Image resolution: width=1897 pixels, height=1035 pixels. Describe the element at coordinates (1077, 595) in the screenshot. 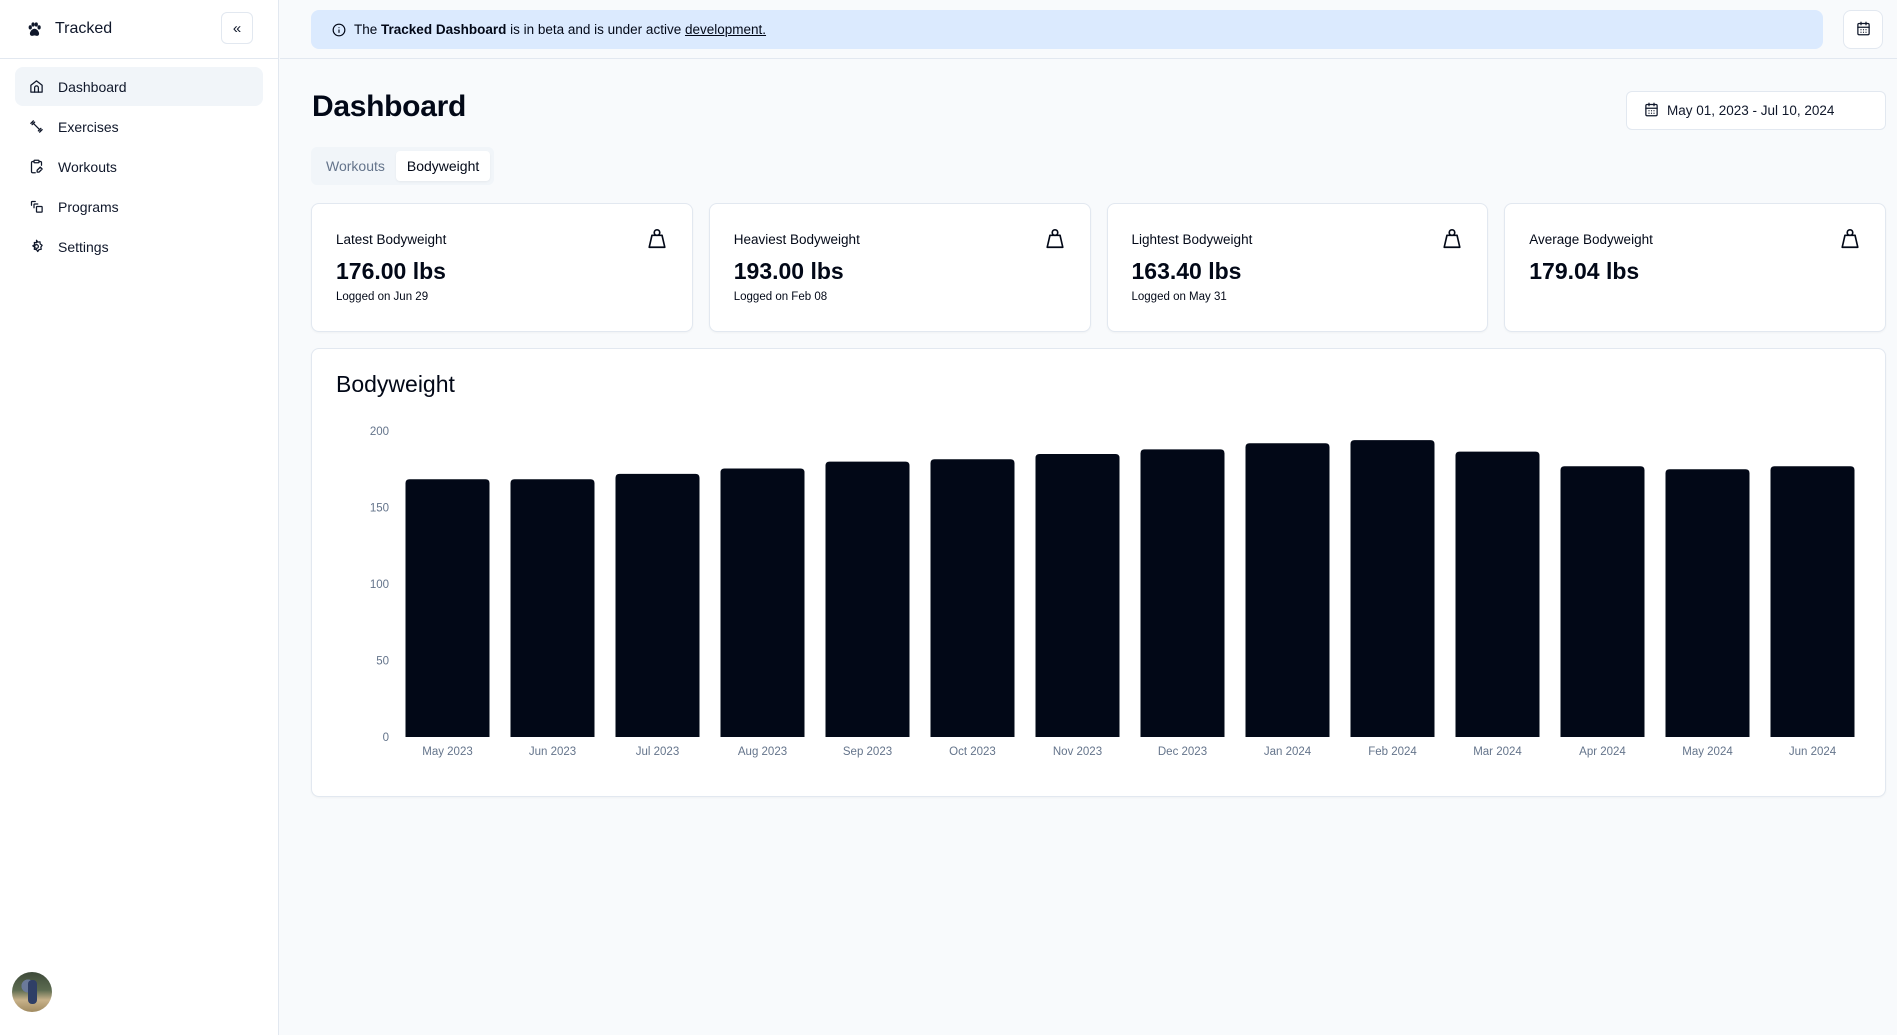

I see `bar-nov-2023` at that location.